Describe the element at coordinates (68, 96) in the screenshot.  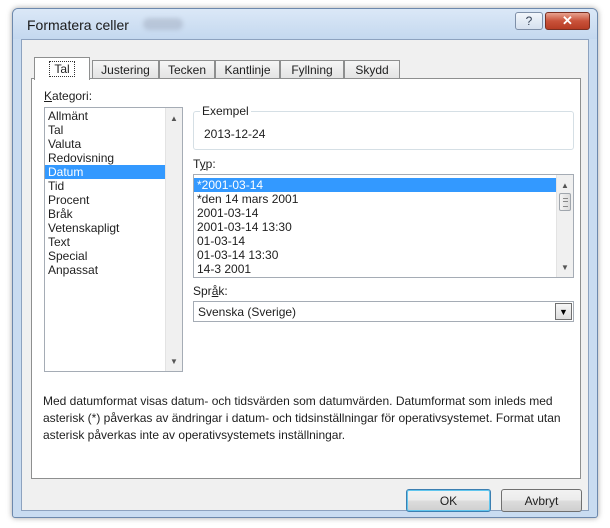
I see `category-label: Kategori:` at that location.